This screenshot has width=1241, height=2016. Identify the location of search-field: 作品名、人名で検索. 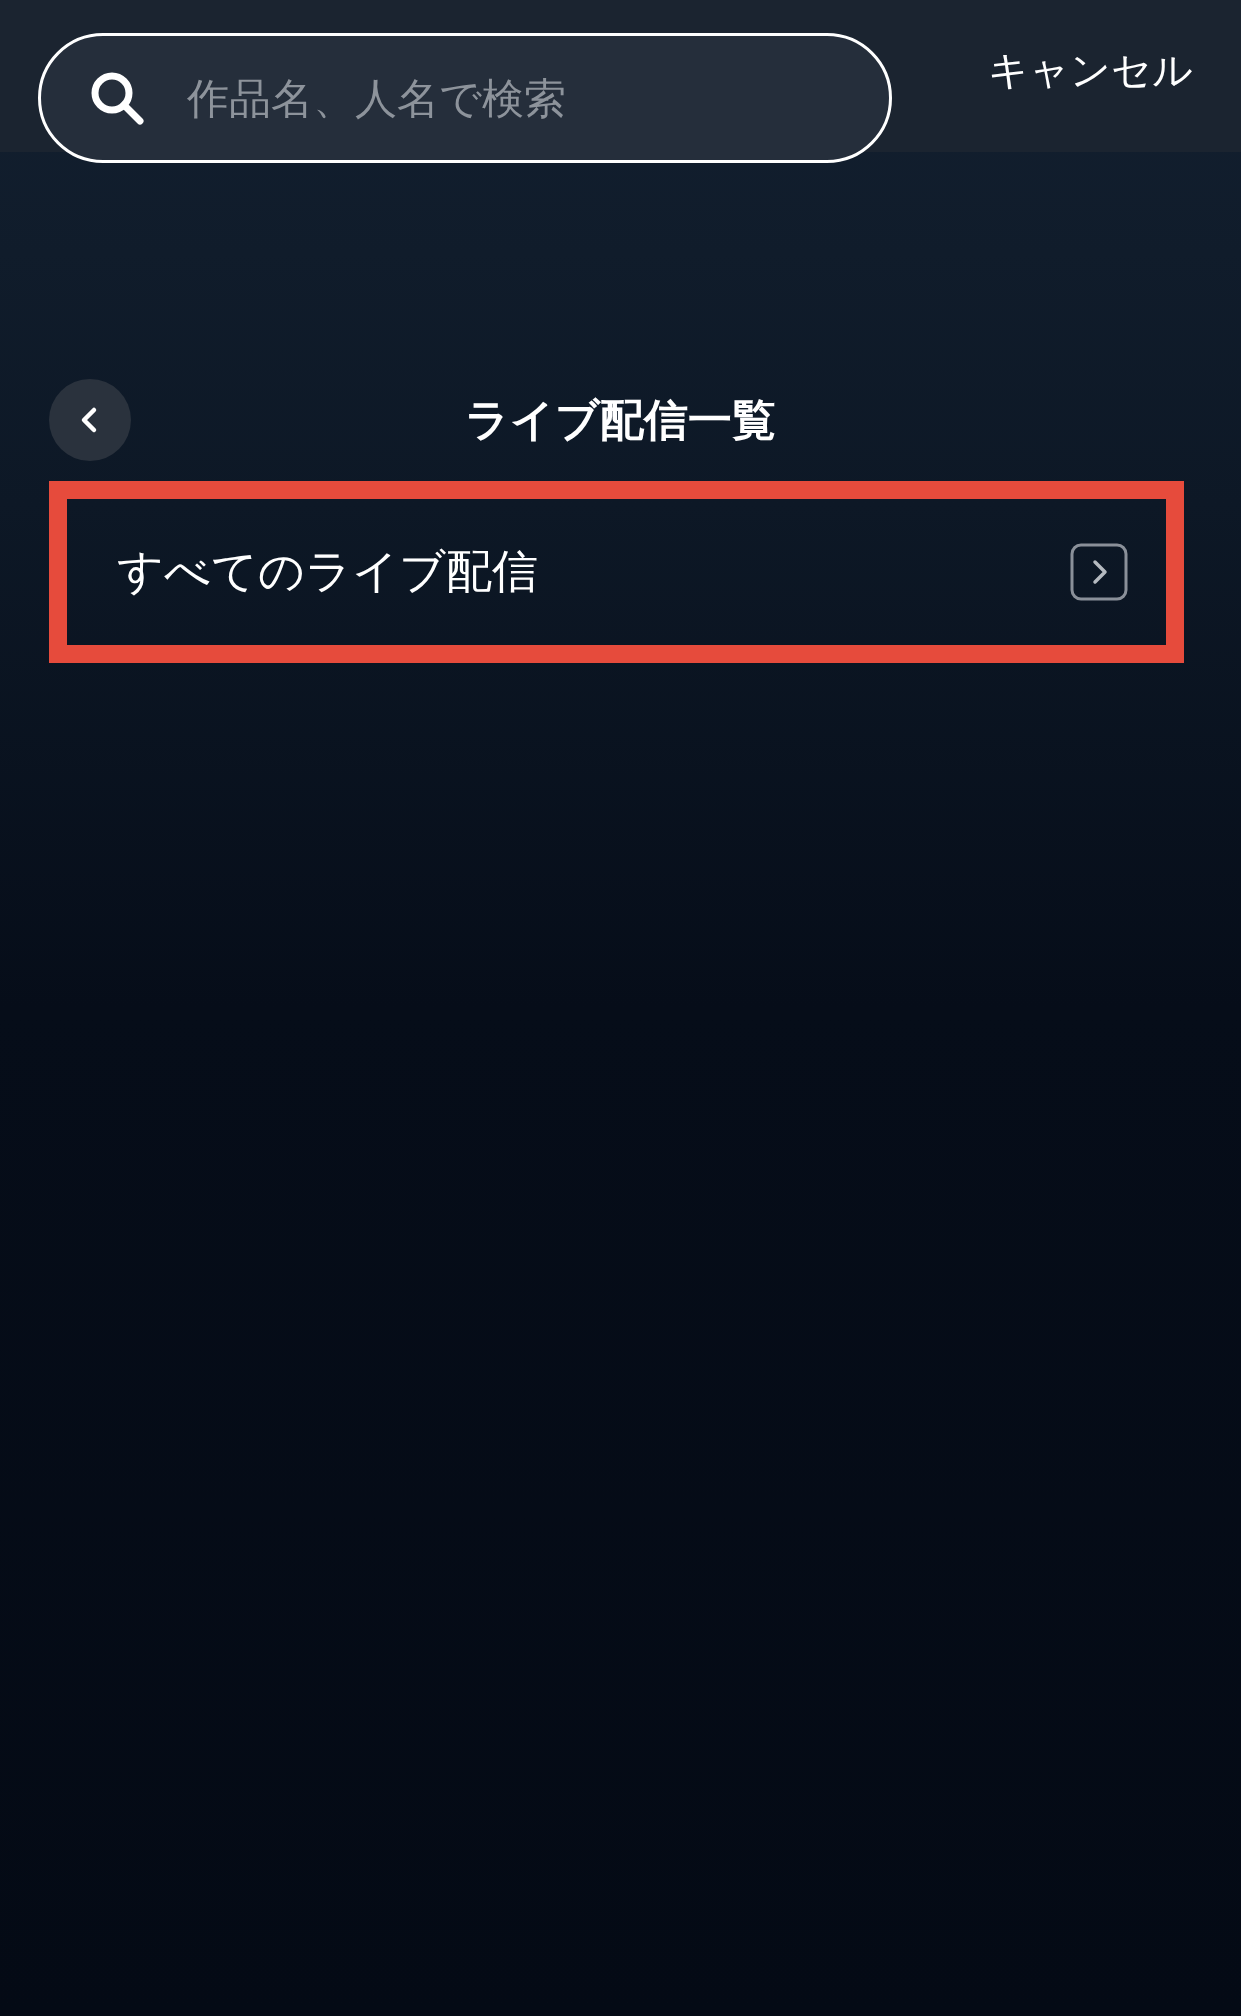
(465, 98).